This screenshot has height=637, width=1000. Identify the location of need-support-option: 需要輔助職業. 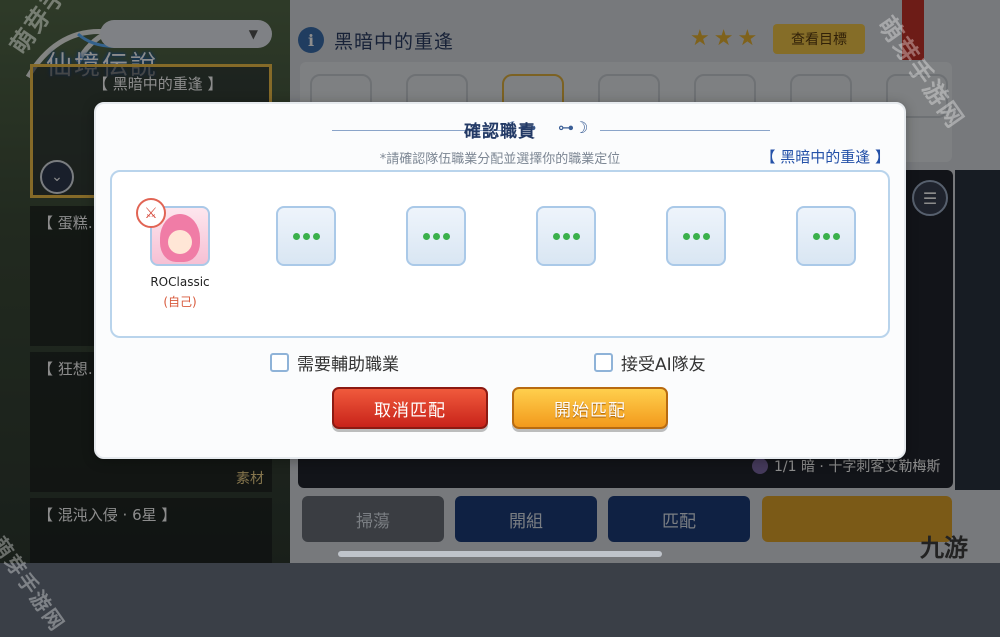
(334, 362).